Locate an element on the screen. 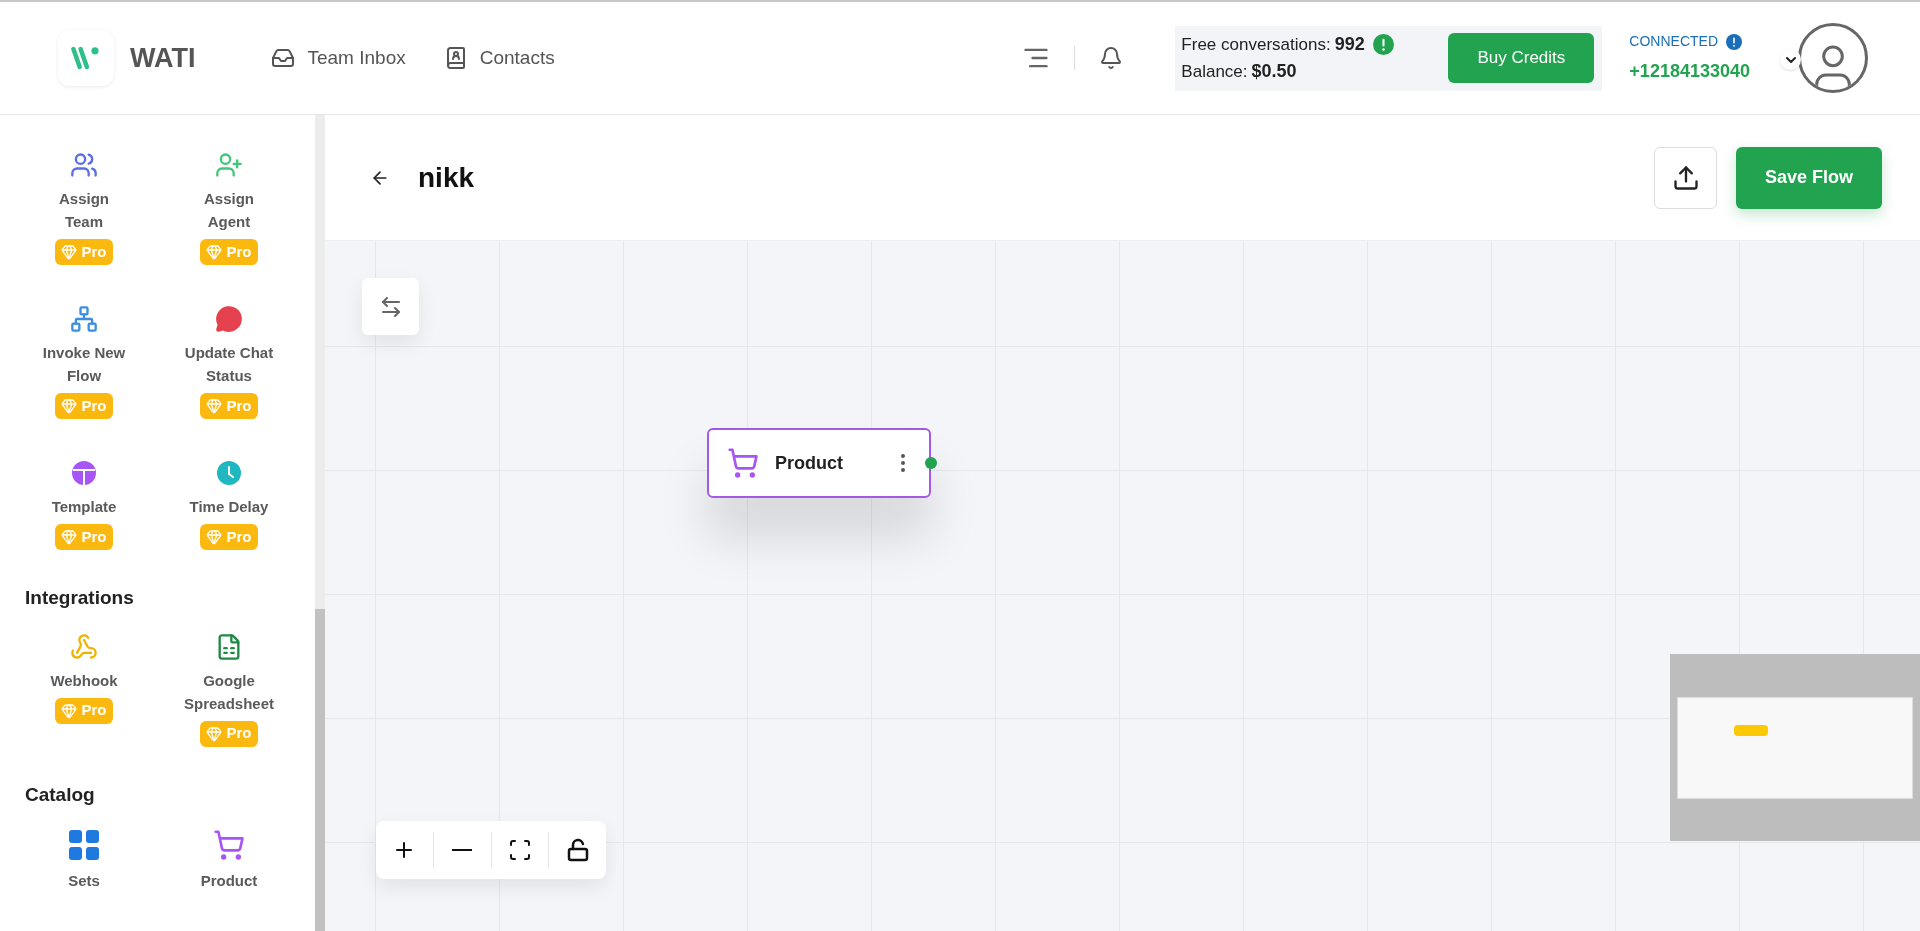  palette-item-label: Product is located at coordinates (229, 881).